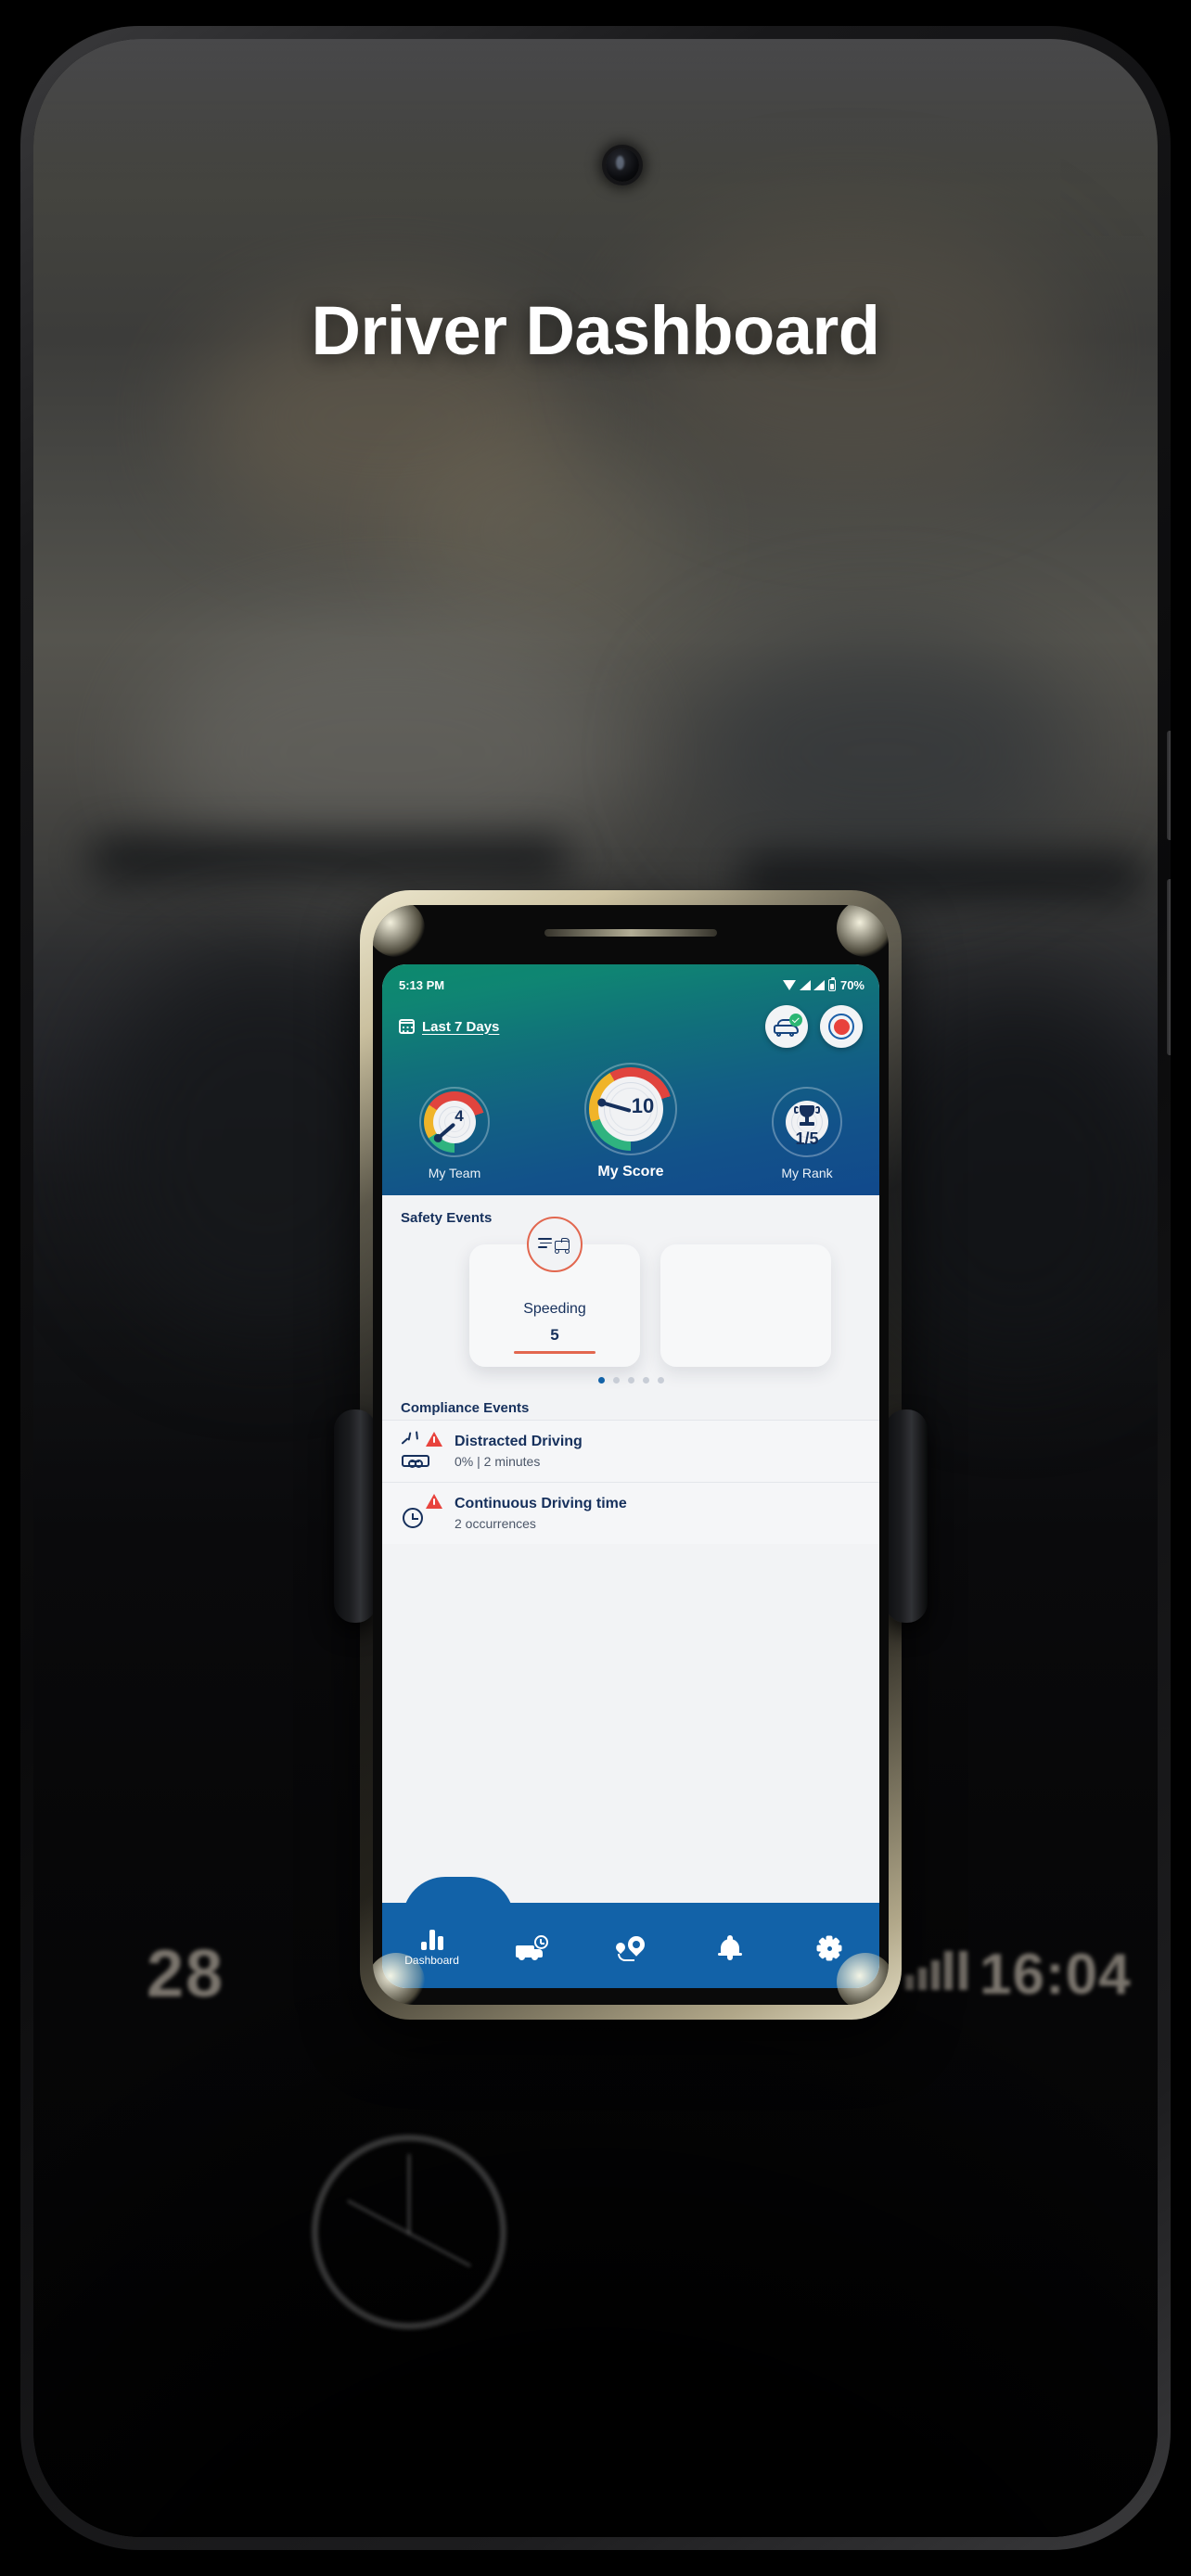 The height and width of the screenshot is (2576, 1191). What do you see at coordinates (831, 984) in the screenshot?
I see `battery-icon` at bounding box center [831, 984].